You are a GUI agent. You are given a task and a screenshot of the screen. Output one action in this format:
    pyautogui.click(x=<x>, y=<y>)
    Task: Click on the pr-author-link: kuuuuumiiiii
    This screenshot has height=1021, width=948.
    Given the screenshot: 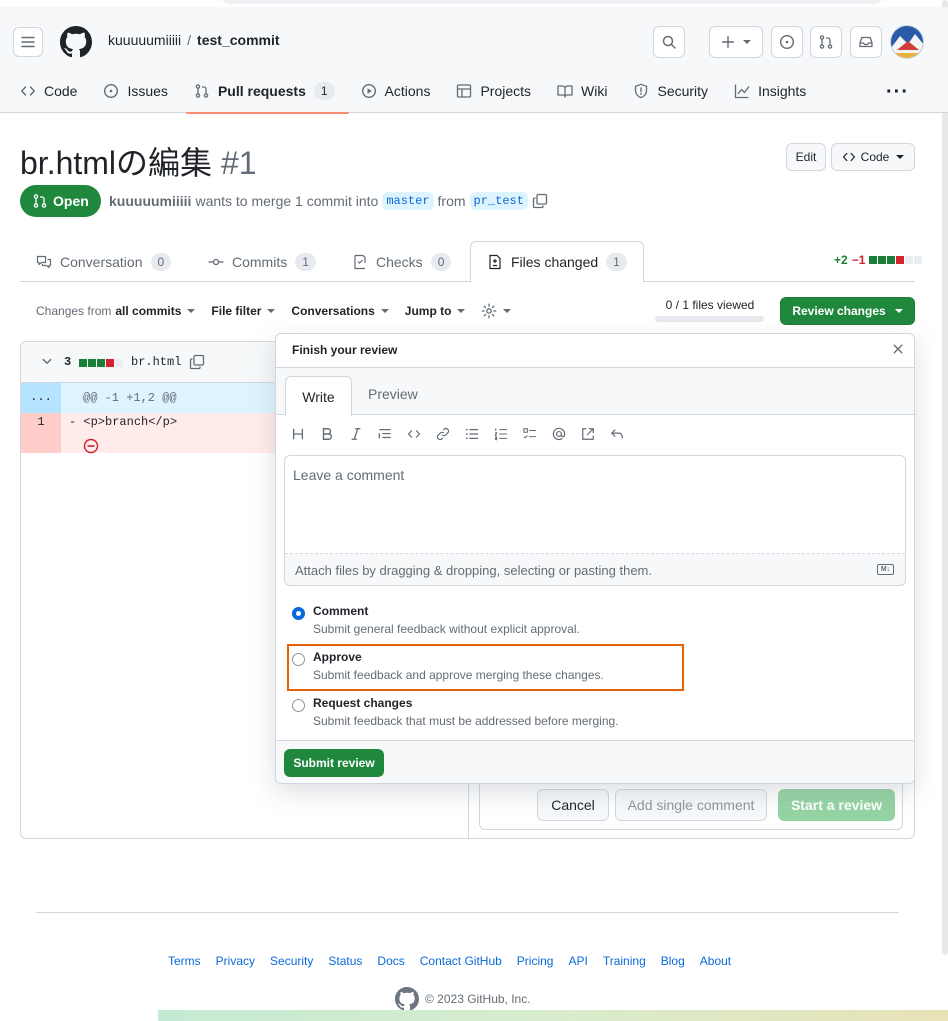 What is the action you would take?
    pyautogui.click(x=150, y=201)
    